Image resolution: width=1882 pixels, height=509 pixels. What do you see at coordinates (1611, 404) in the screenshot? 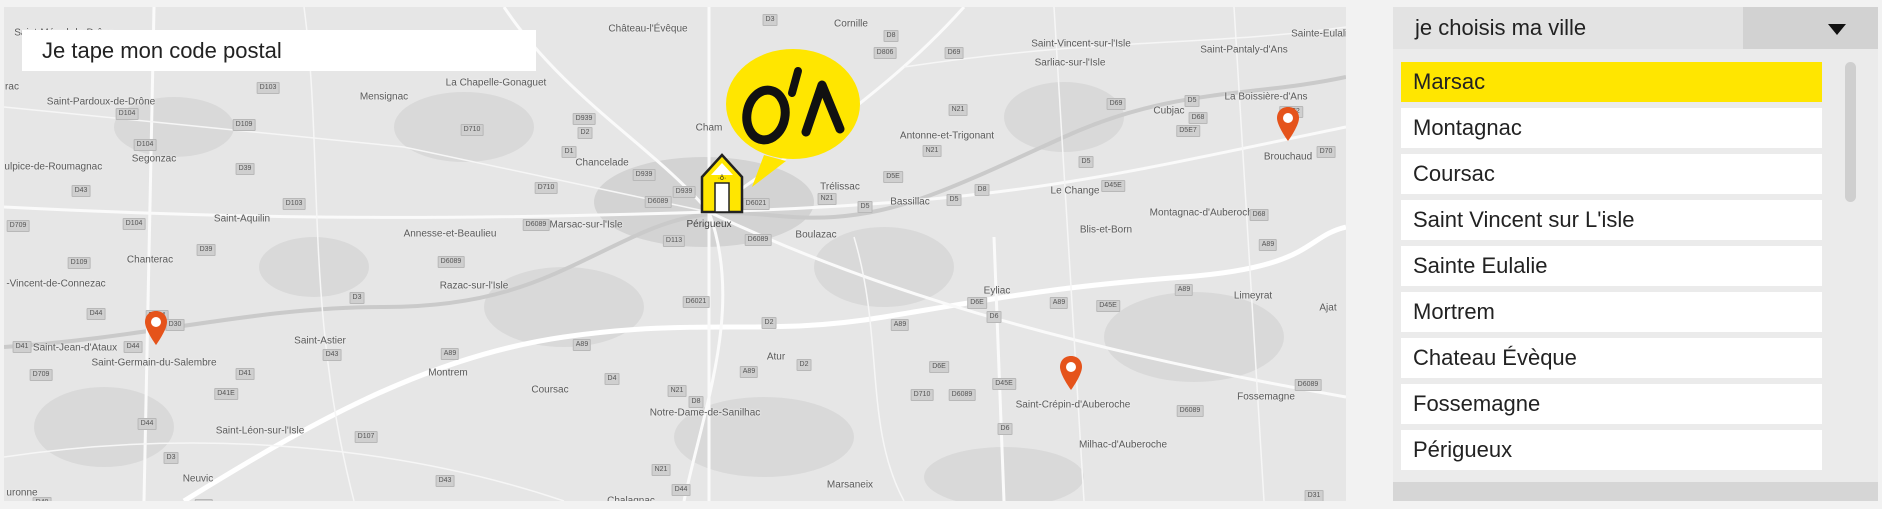
I see `city-option: Fossemagne` at bounding box center [1611, 404].